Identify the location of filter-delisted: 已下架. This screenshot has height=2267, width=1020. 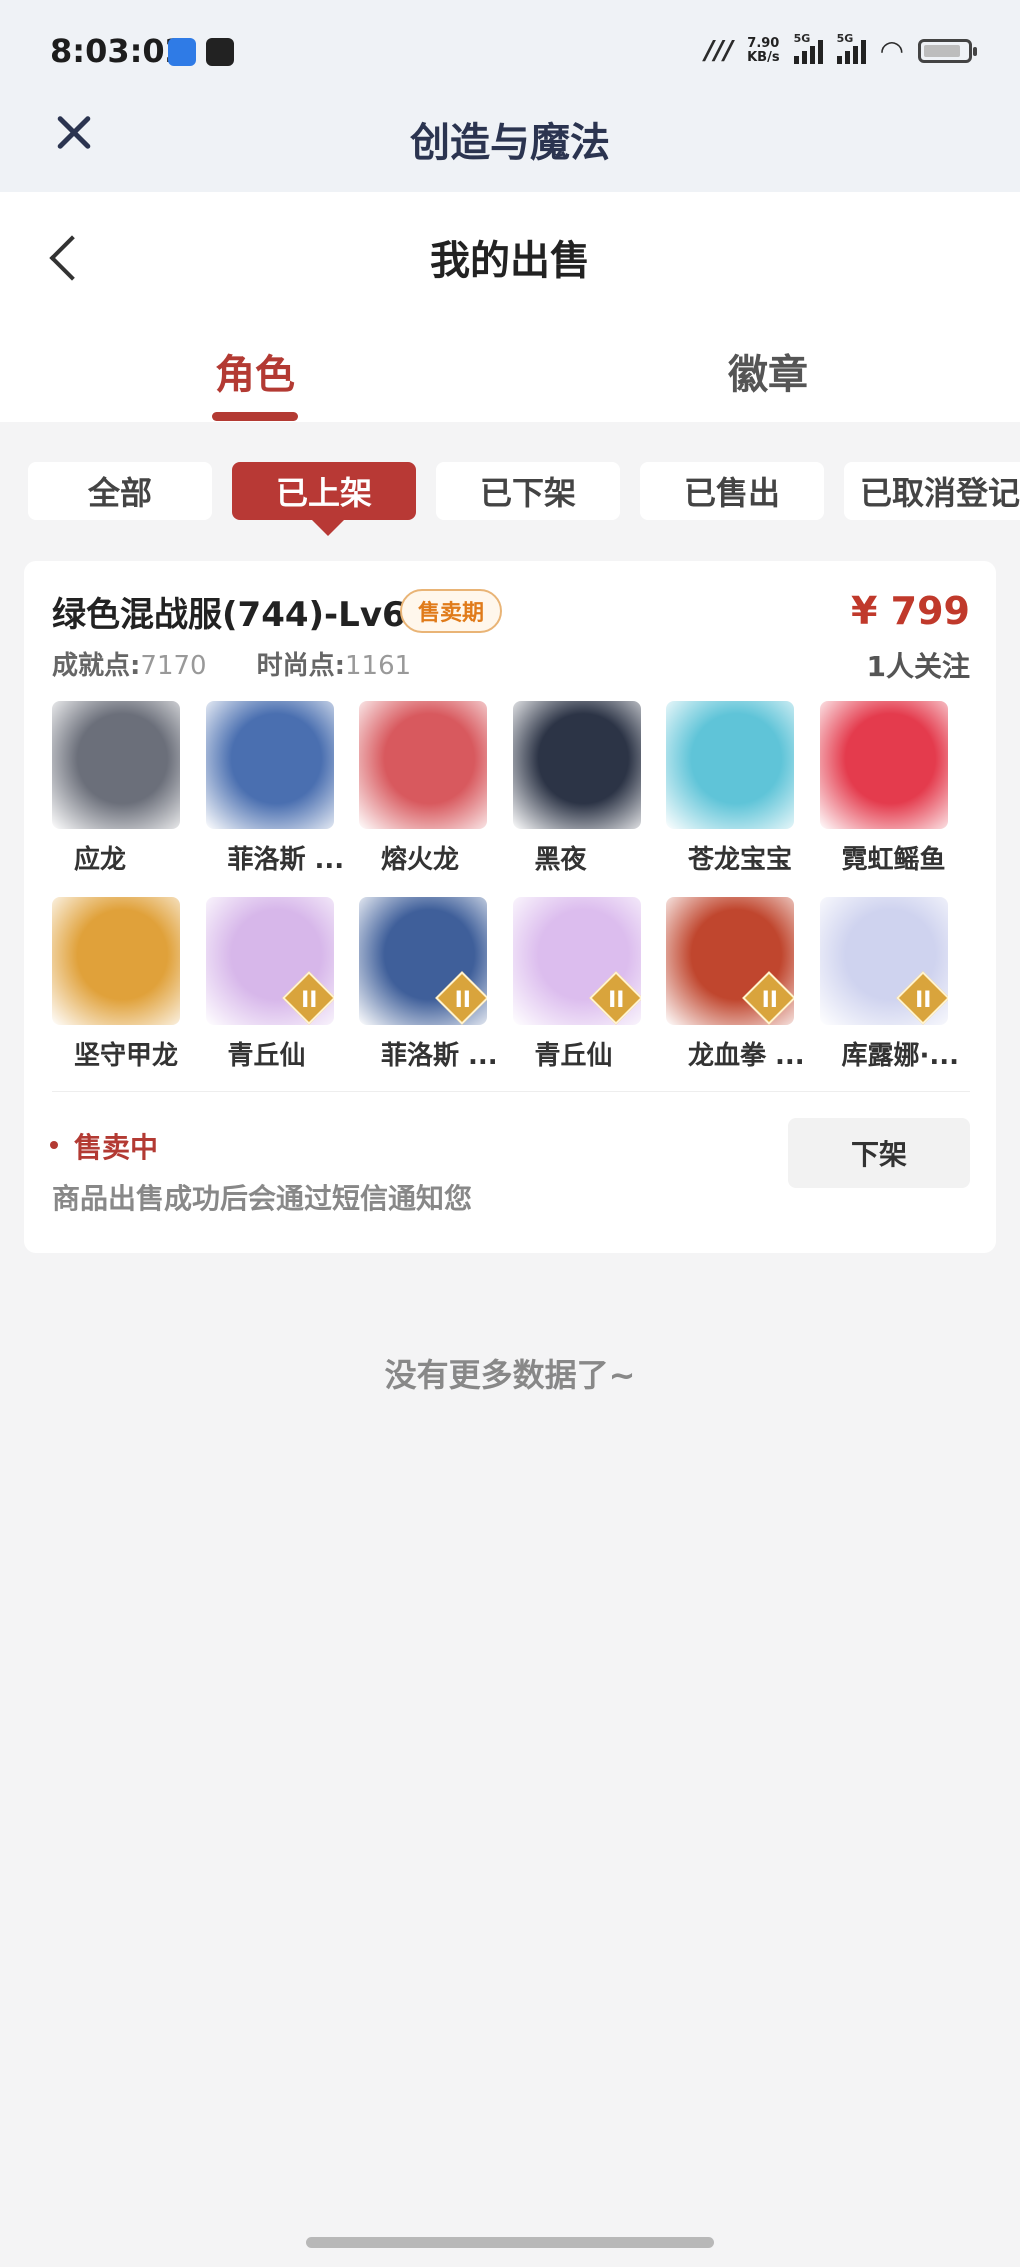
(528, 491).